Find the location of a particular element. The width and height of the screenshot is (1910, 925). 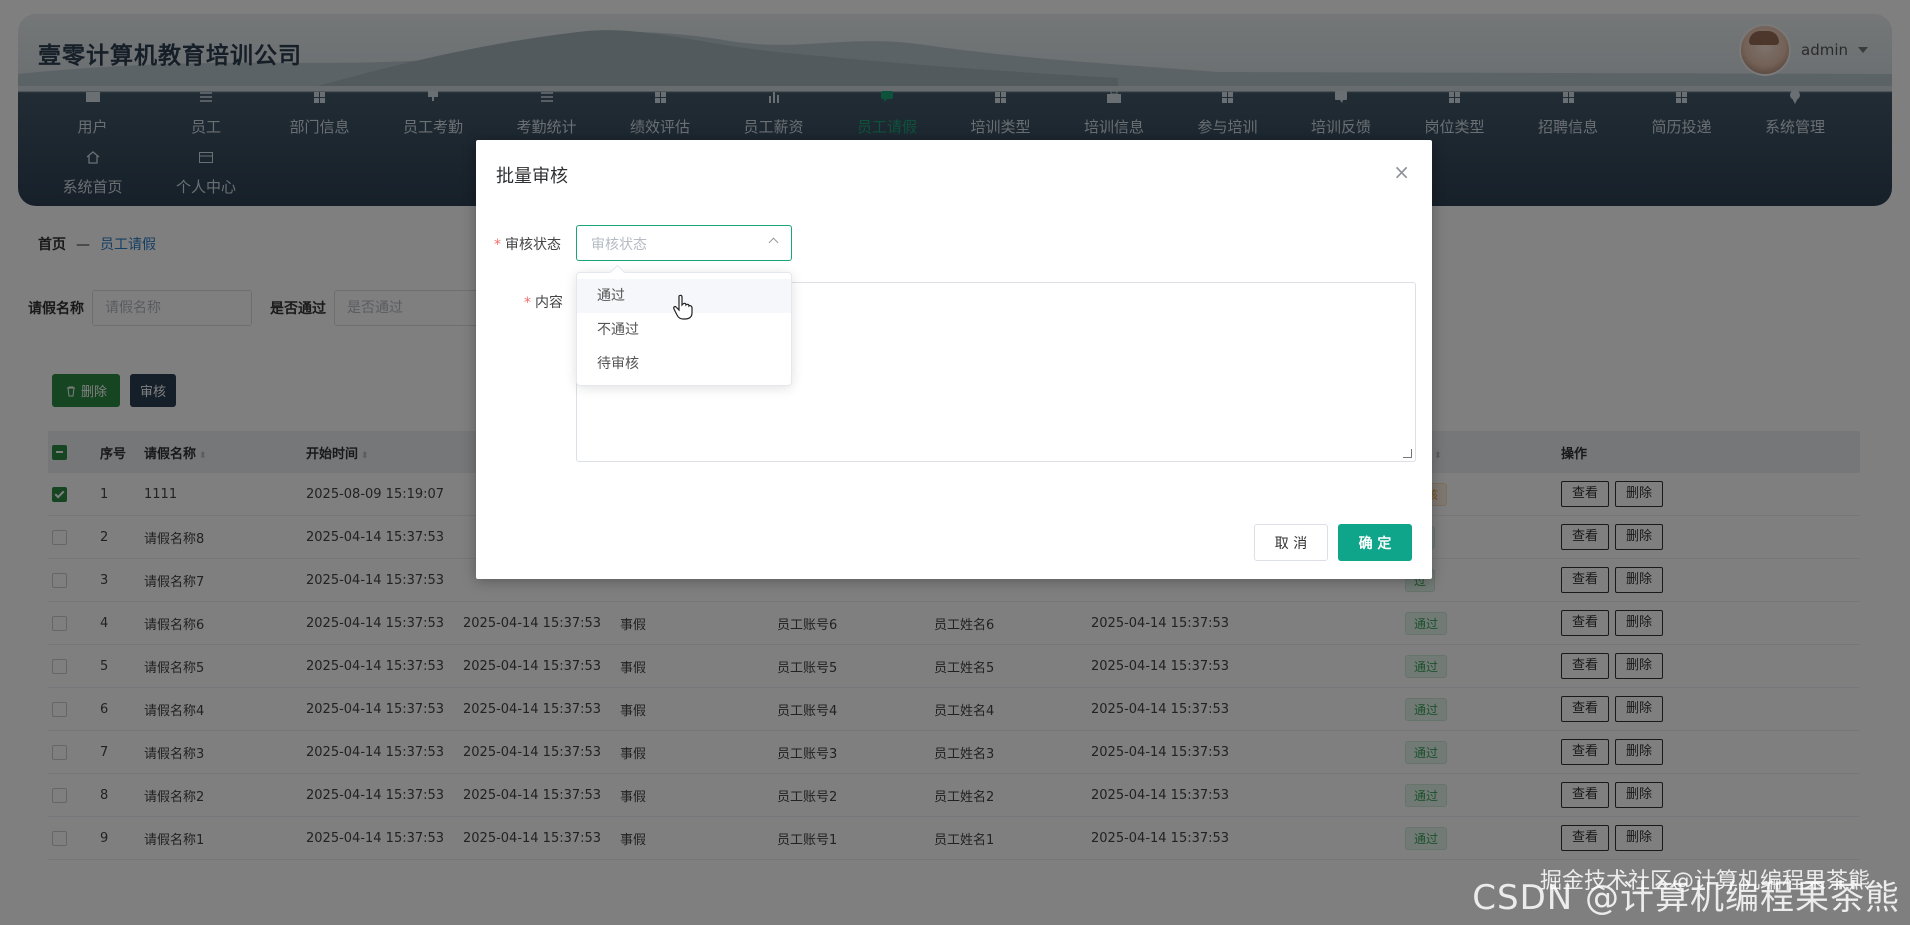

close-icon: × is located at coordinates (1401, 172).